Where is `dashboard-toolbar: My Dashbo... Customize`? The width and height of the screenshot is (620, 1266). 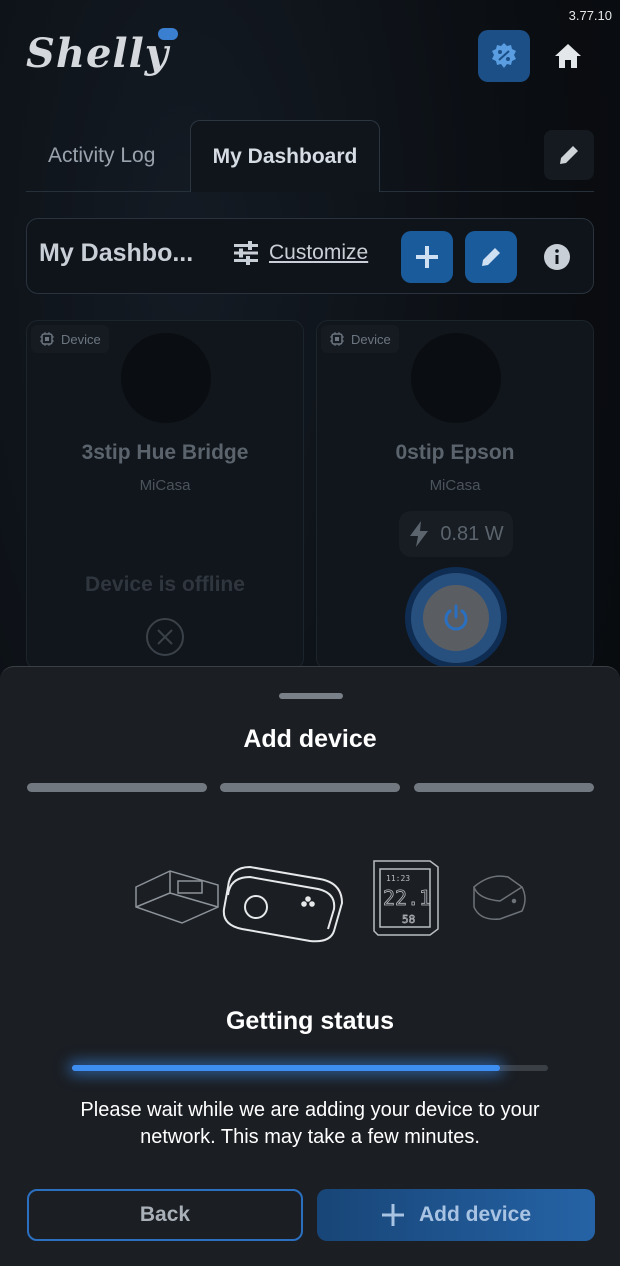 dashboard-toolbar: My Dashbo... Customize is located at coordinates (310, 256).